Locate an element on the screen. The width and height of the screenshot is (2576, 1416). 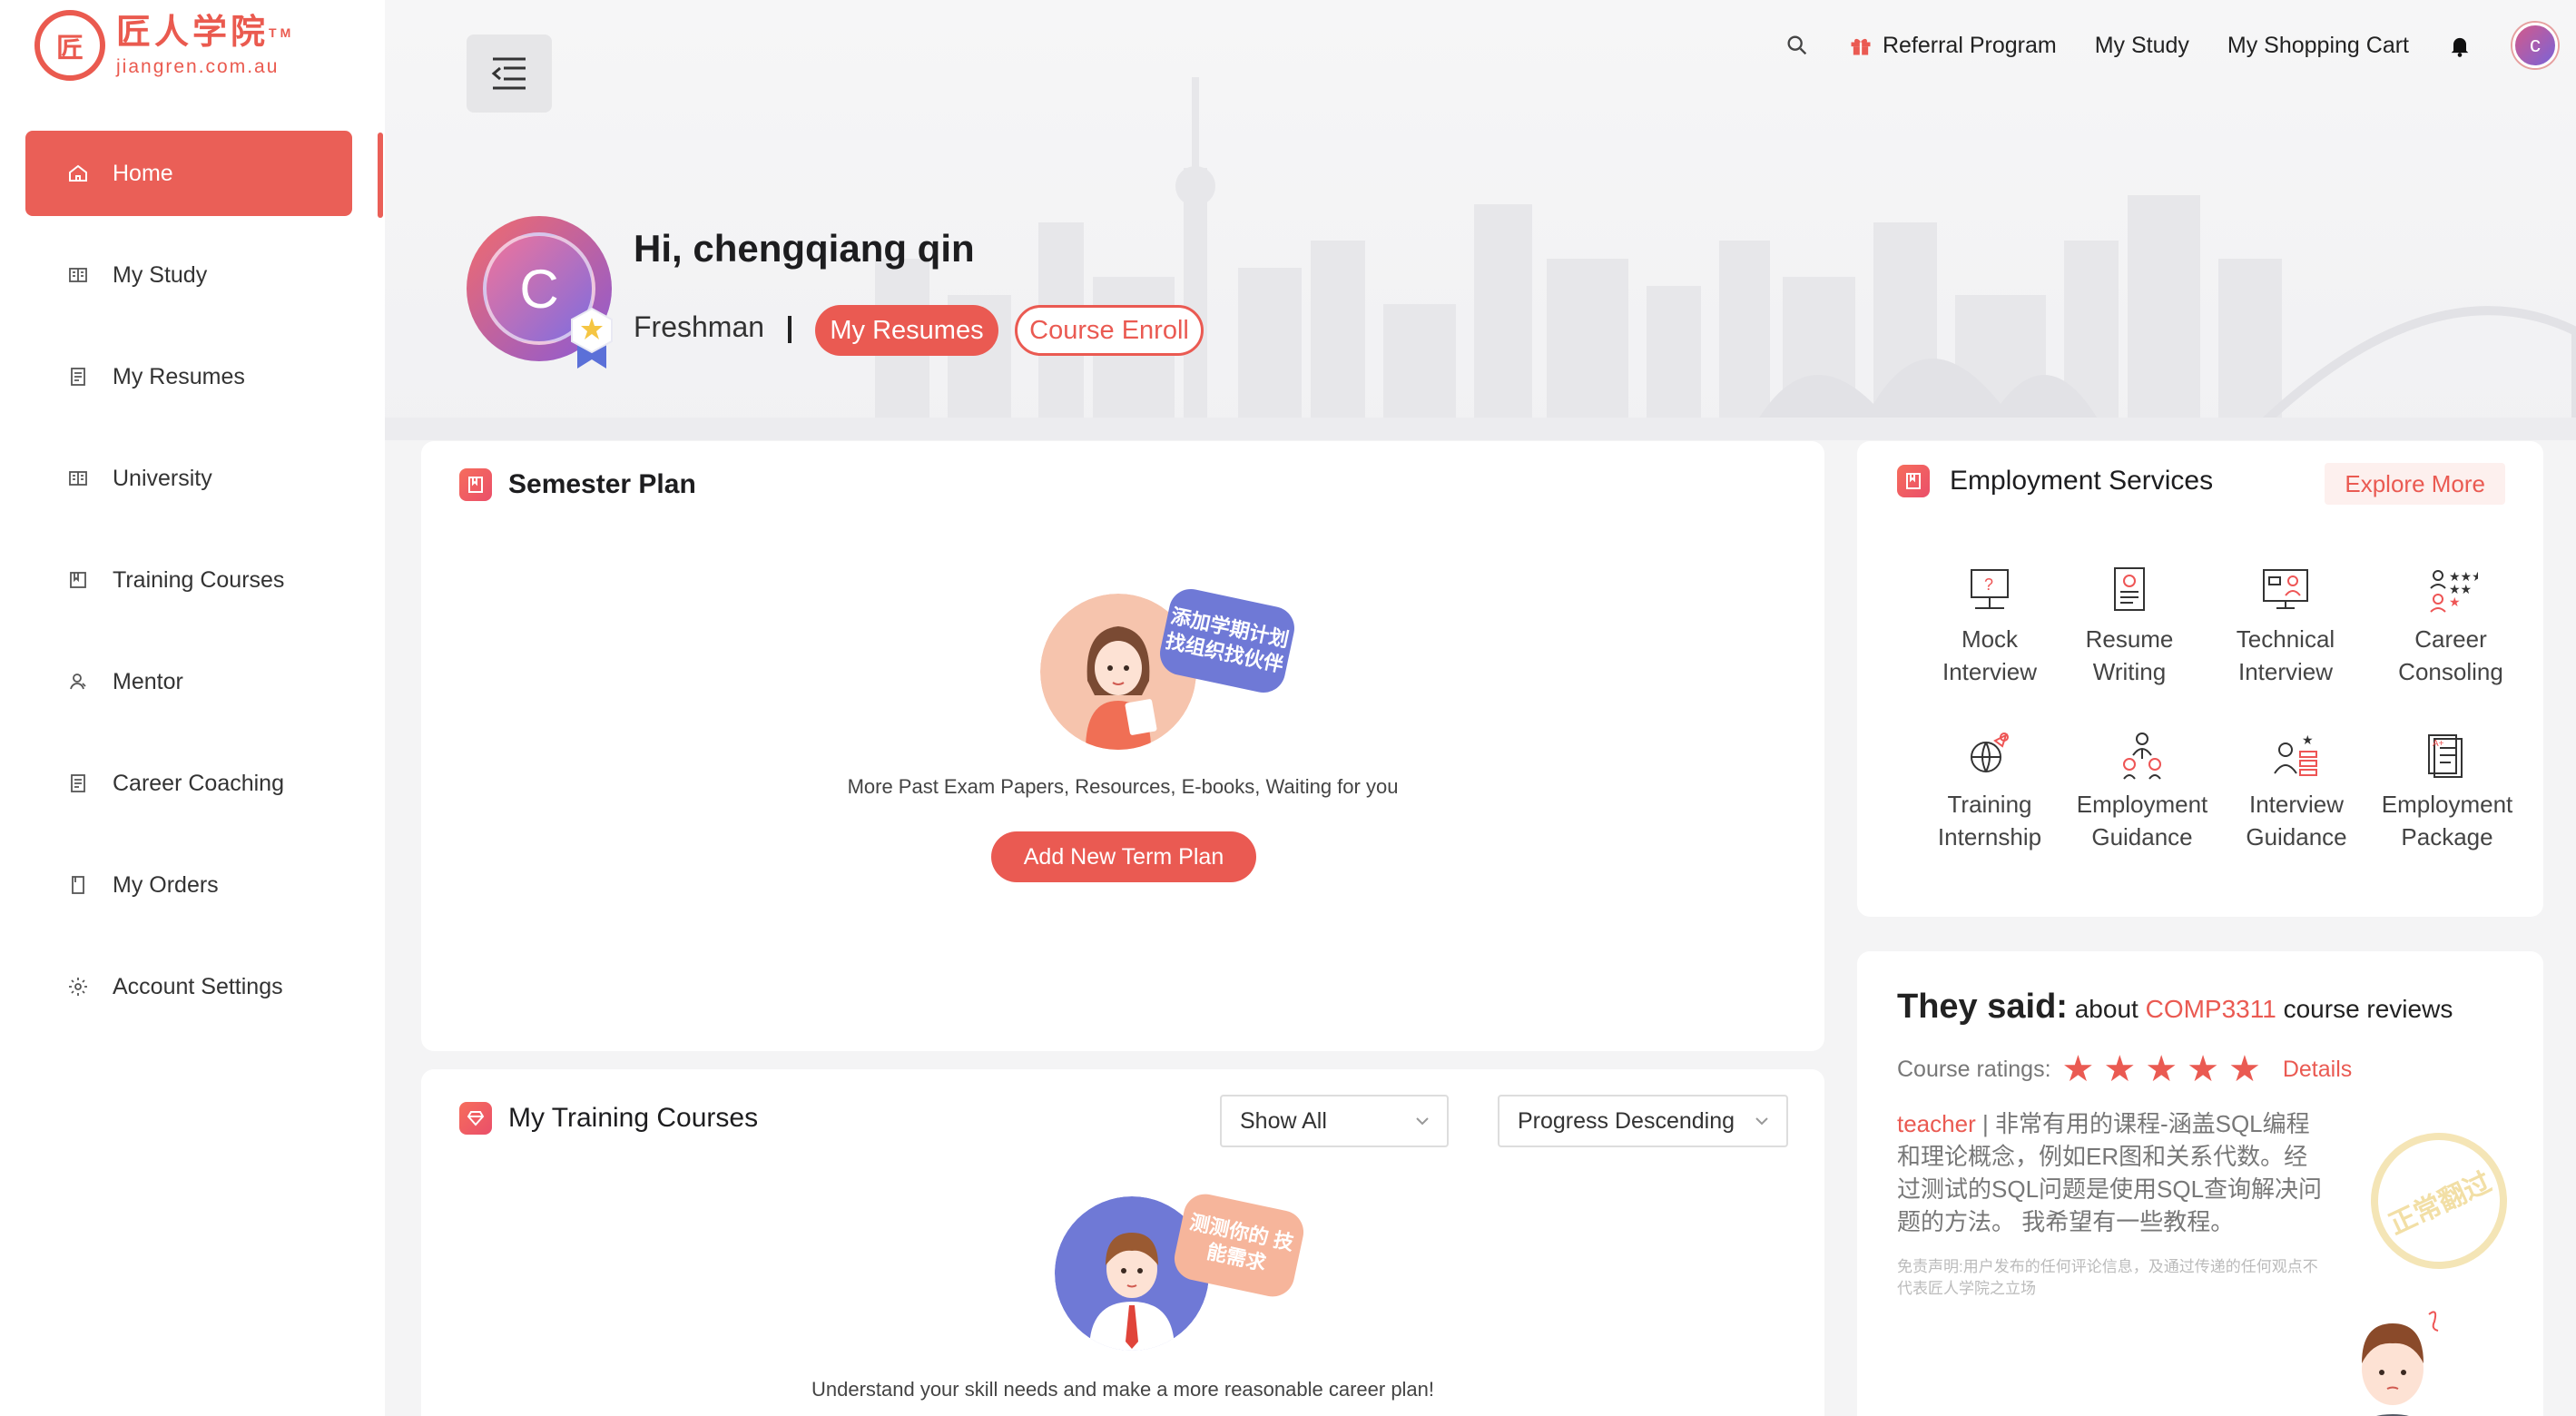
menu-toggle-button is located at coordinates (509, 73).